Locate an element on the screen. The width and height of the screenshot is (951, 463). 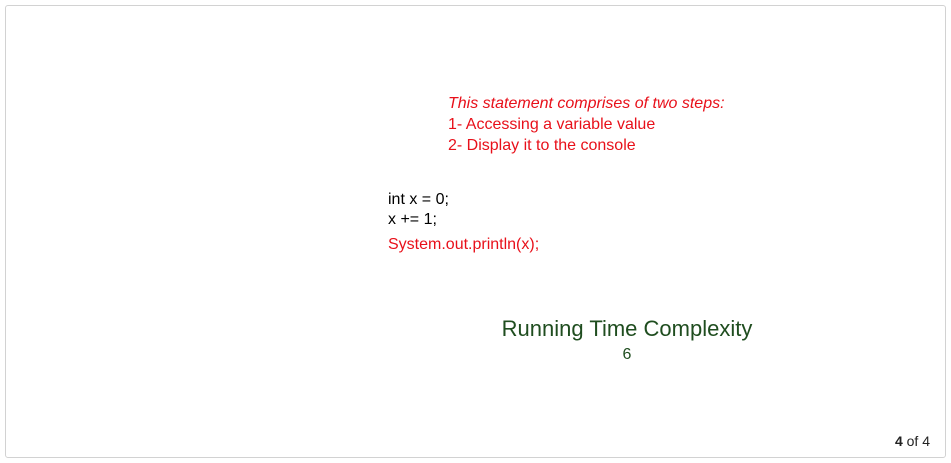
slide-counter-separator: of is located at coordinates (912, 441).